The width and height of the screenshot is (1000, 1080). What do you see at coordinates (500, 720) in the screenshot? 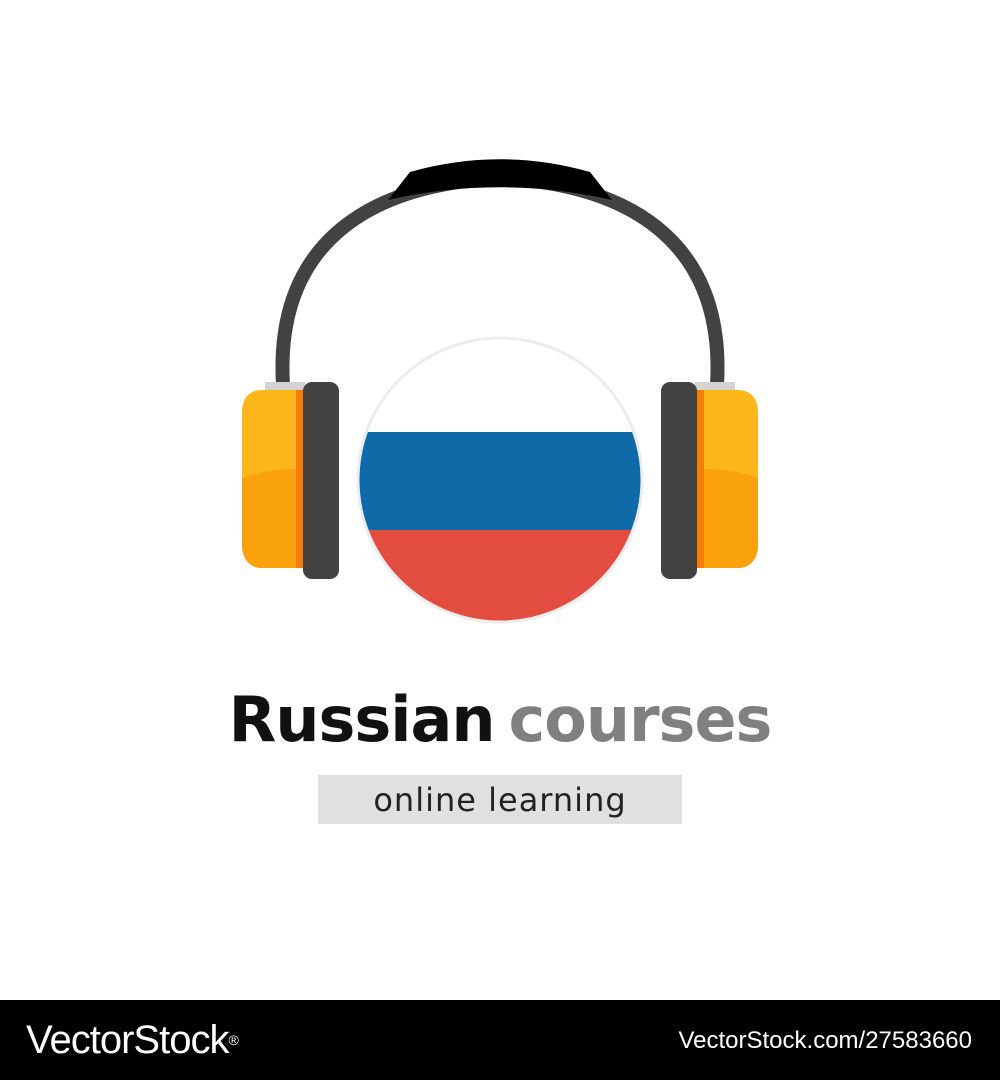
I see `headline: Russian courses` at bounding box center [500, 720].